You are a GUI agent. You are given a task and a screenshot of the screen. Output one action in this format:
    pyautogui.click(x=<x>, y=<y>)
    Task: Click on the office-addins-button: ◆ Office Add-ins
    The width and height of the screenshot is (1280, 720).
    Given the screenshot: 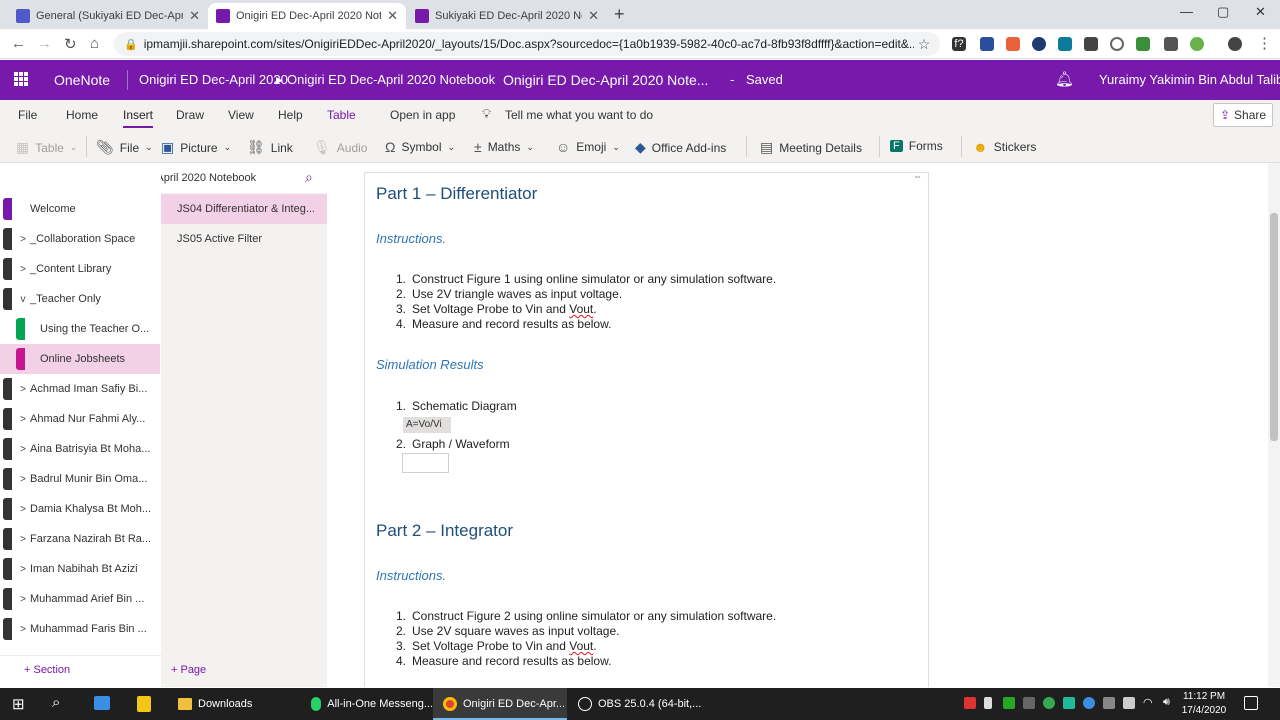 What is the action you would take?
    pyautogui.click(x=680, y=147)
    